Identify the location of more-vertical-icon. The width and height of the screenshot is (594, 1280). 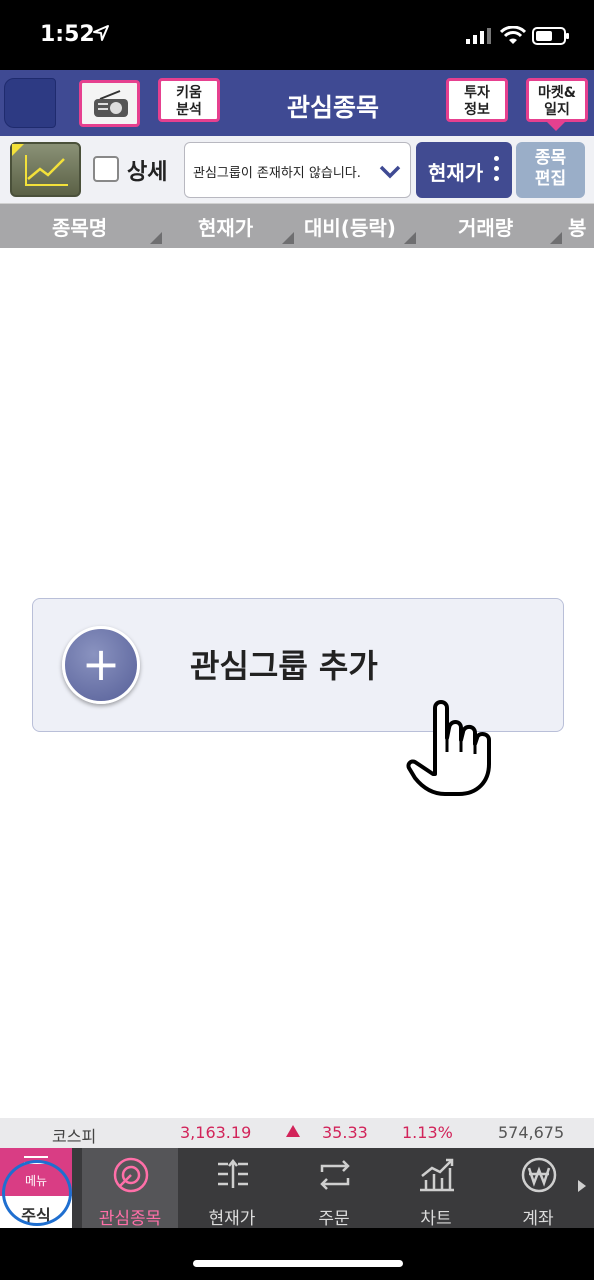
(497, 170).